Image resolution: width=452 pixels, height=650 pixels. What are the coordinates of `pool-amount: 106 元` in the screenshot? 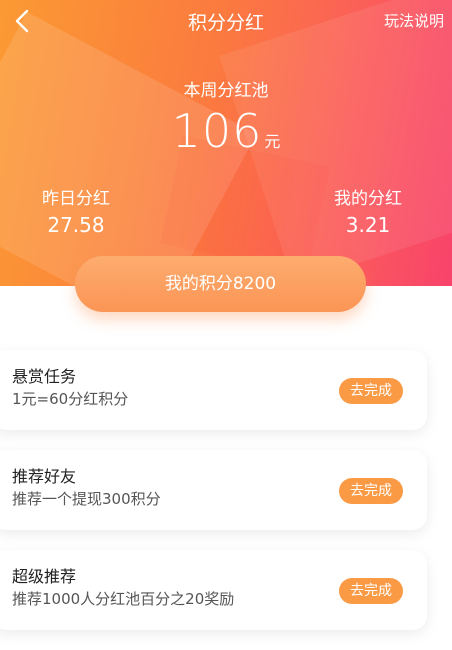 It's located at (226, 131).